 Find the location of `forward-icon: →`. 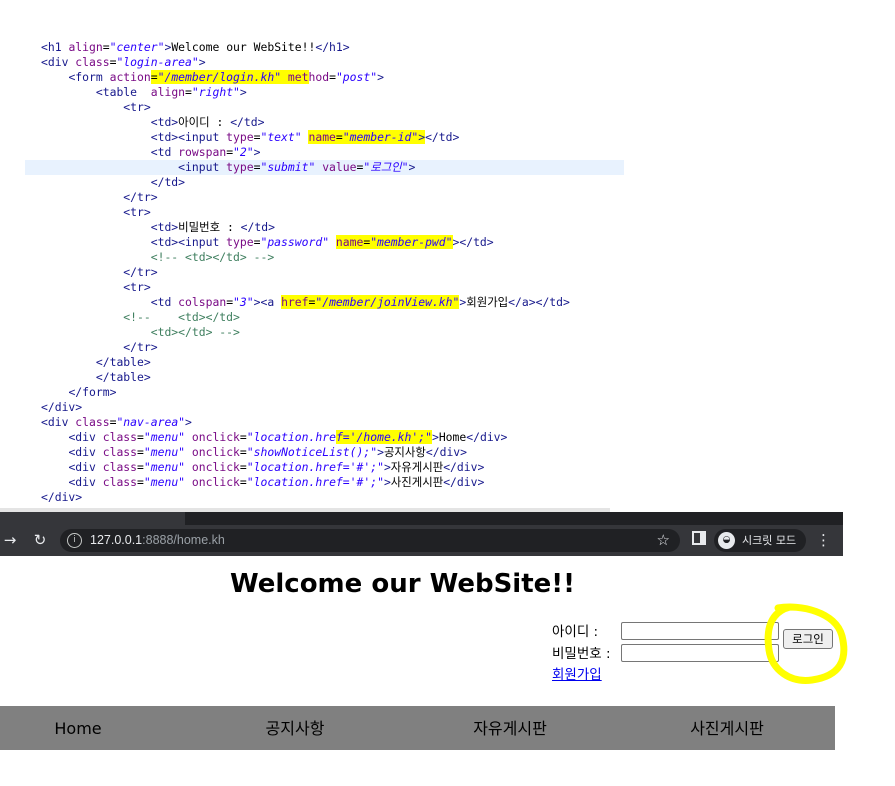

forward-icon: → is located at coordinates (10, 540).